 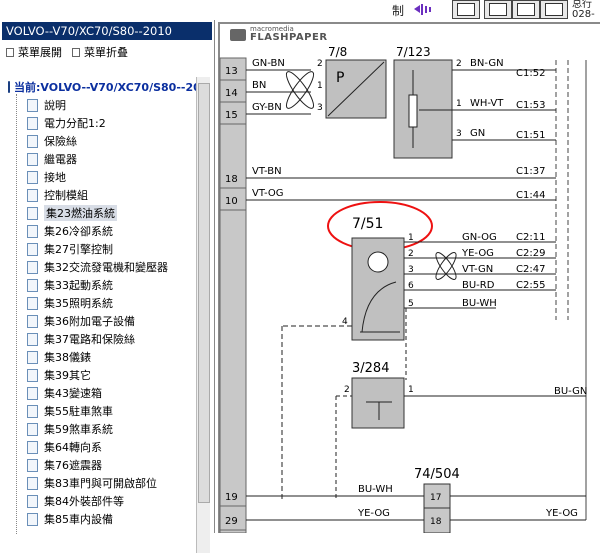 I want to click on component-label: 74/504, so click(x=437, y=474).